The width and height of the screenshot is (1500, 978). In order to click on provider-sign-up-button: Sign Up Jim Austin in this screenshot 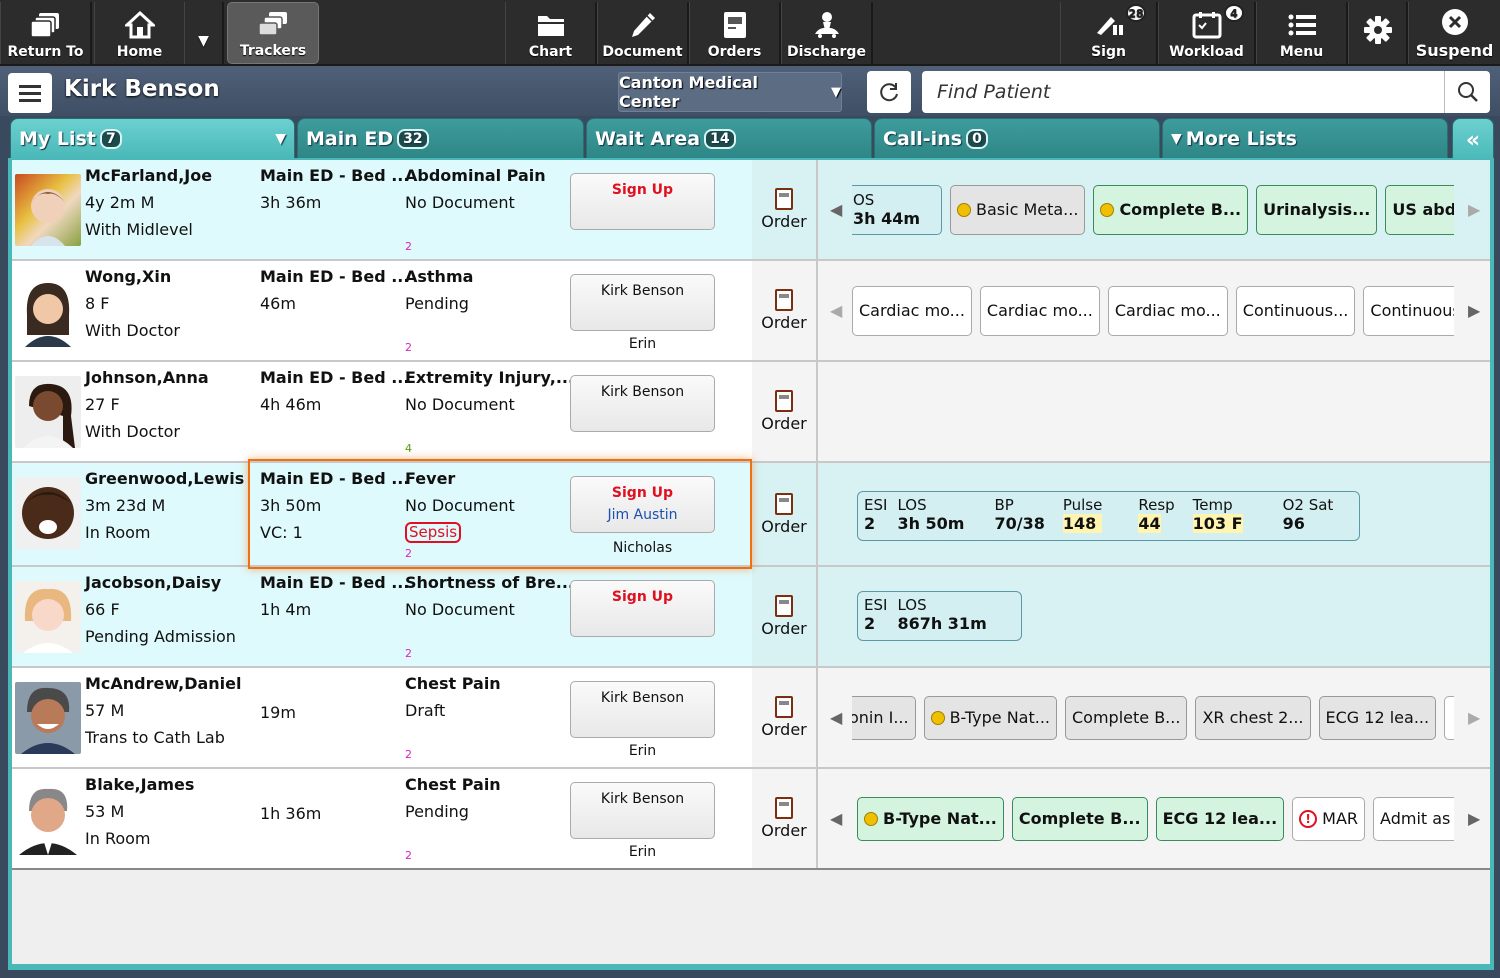, I will do `click(642, 504)`.